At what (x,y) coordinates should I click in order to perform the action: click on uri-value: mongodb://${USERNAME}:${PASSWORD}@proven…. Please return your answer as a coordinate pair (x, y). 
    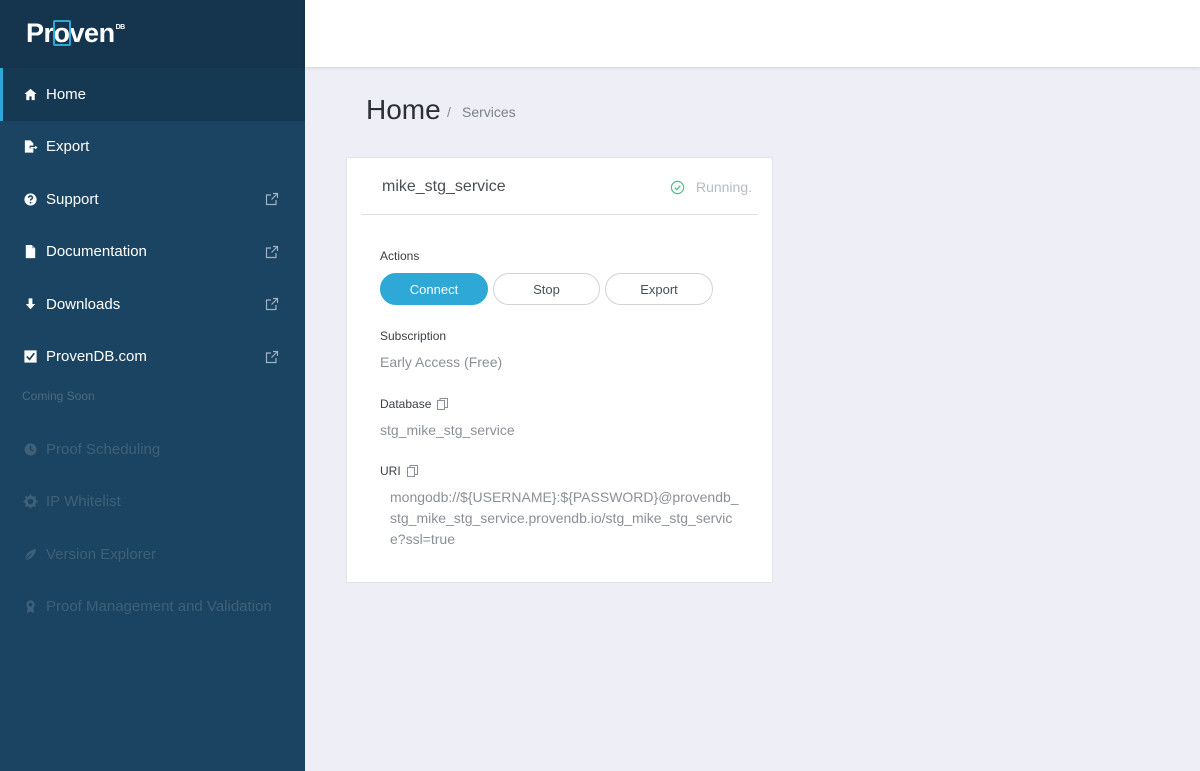
    Looking at the image, I should click on (564, 518).